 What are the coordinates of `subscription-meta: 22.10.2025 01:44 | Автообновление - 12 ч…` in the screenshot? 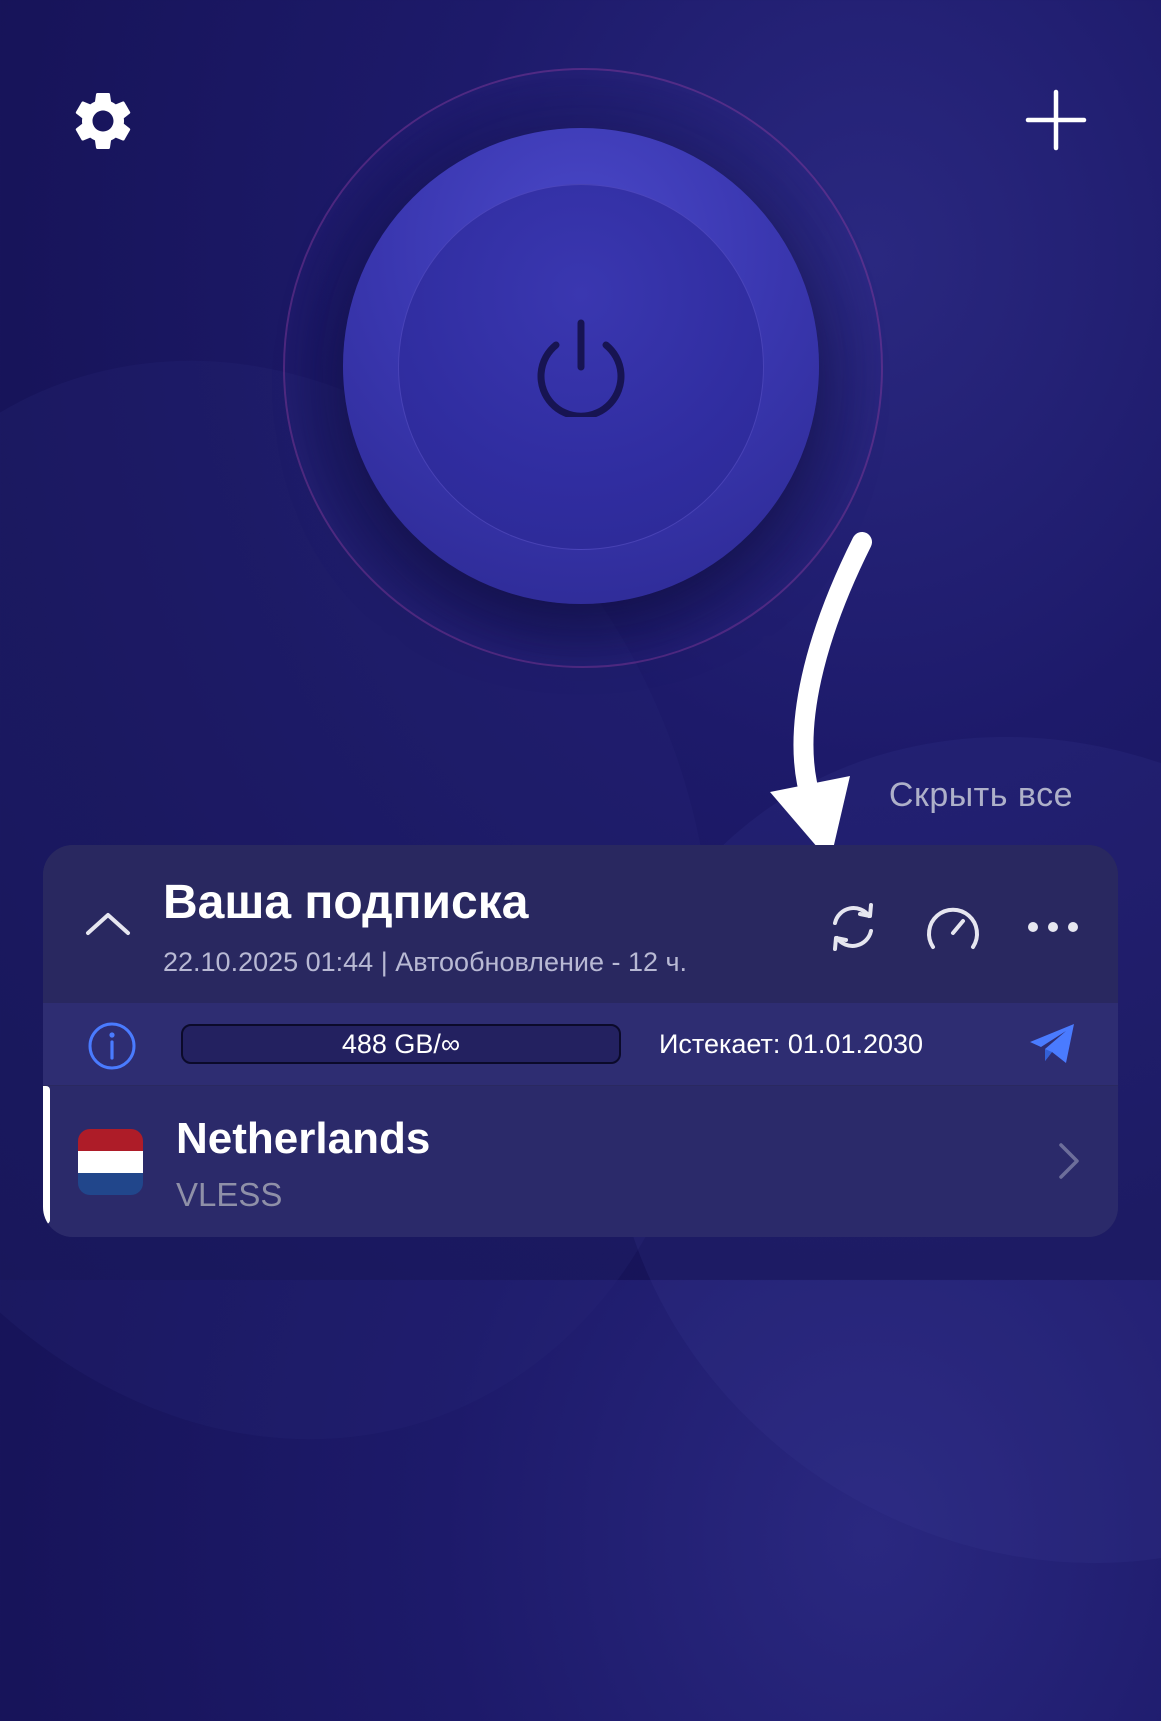 It's located at (425, 962).